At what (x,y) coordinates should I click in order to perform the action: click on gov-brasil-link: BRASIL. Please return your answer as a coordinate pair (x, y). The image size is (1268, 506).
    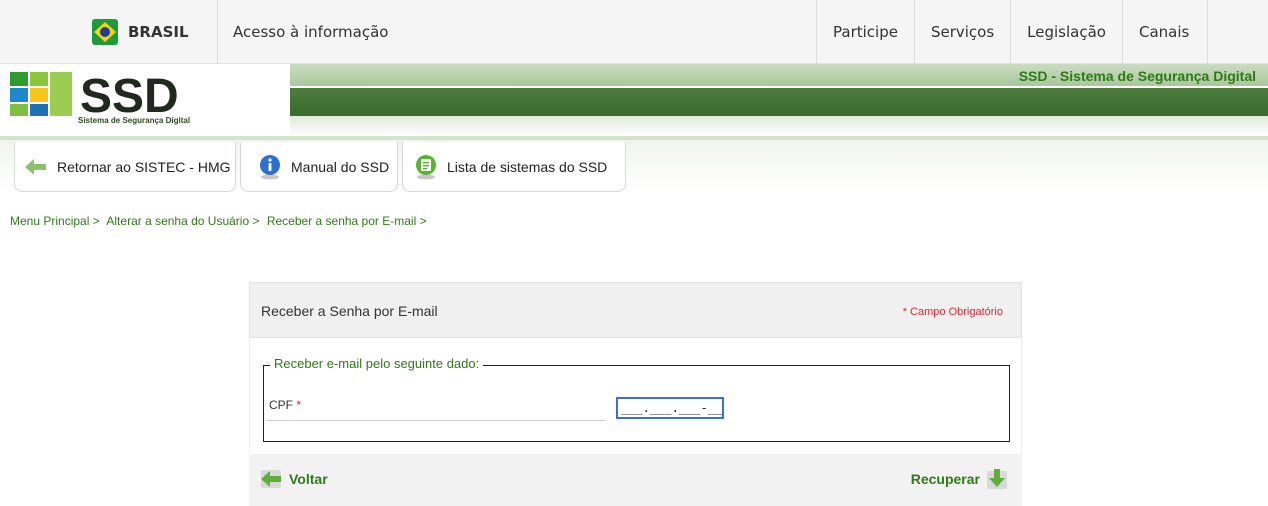
    Looking at the image, I should click on (149, 32).